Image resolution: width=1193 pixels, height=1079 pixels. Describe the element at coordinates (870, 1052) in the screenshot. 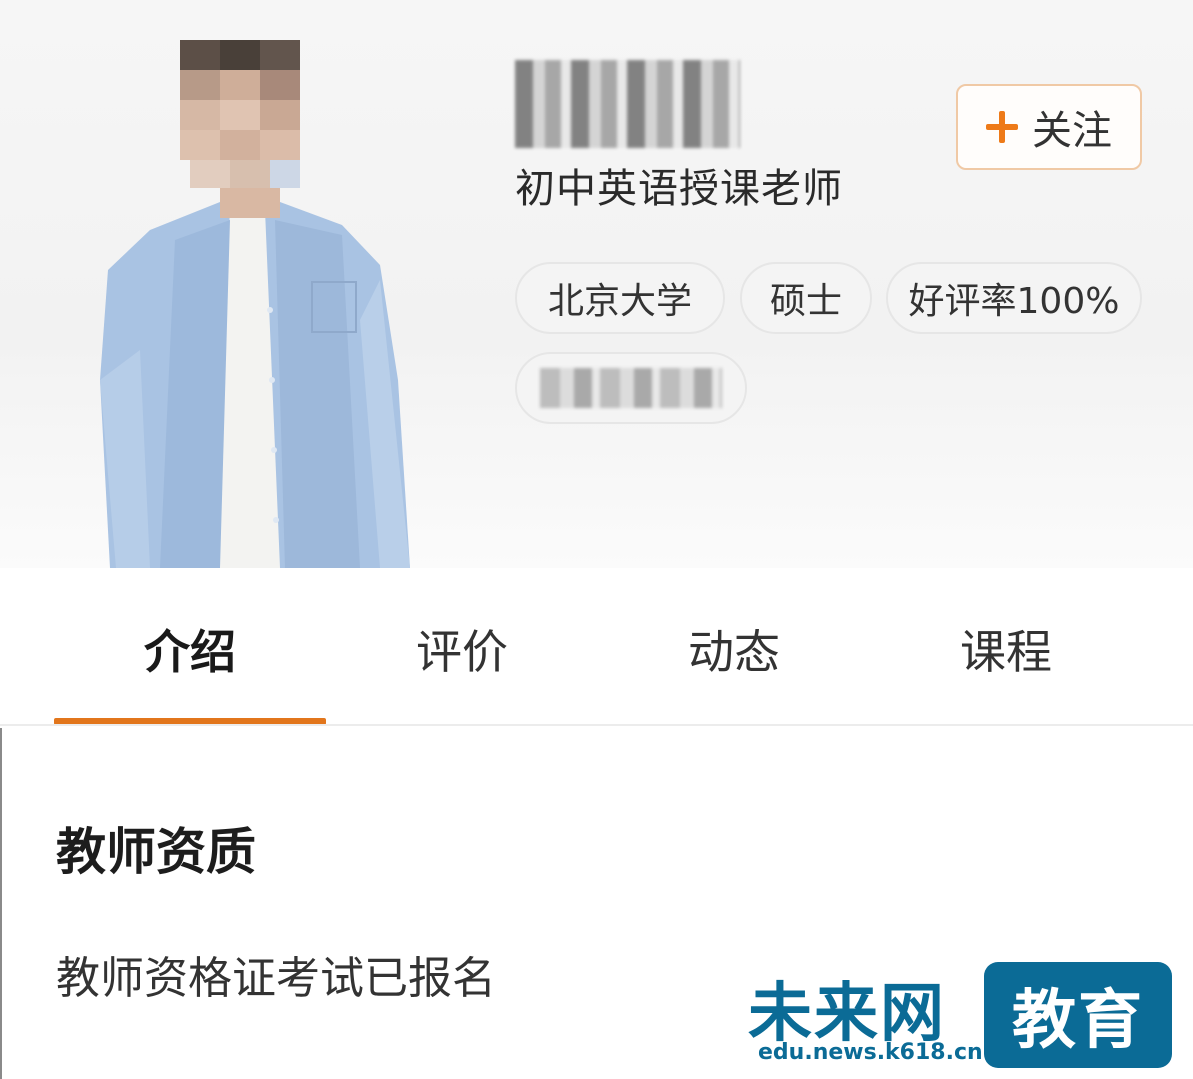

I see `watermark-url: edu.news.k618.cn` at that location.